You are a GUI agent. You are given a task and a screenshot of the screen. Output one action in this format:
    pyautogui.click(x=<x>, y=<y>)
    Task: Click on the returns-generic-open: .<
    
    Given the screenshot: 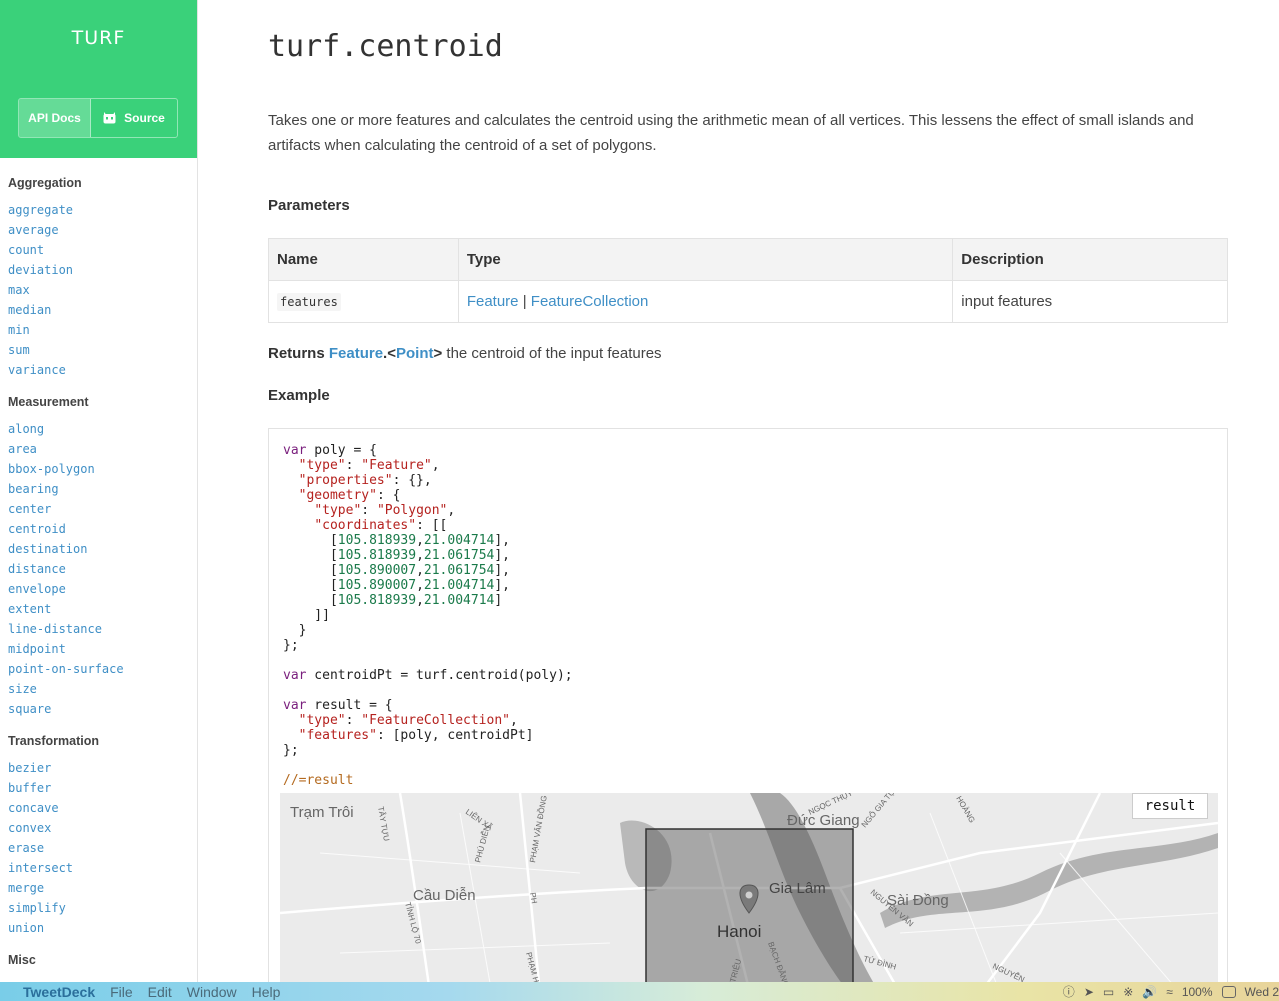 What is the action you would take?
    pyautogui.click(x=389, y=353)
    